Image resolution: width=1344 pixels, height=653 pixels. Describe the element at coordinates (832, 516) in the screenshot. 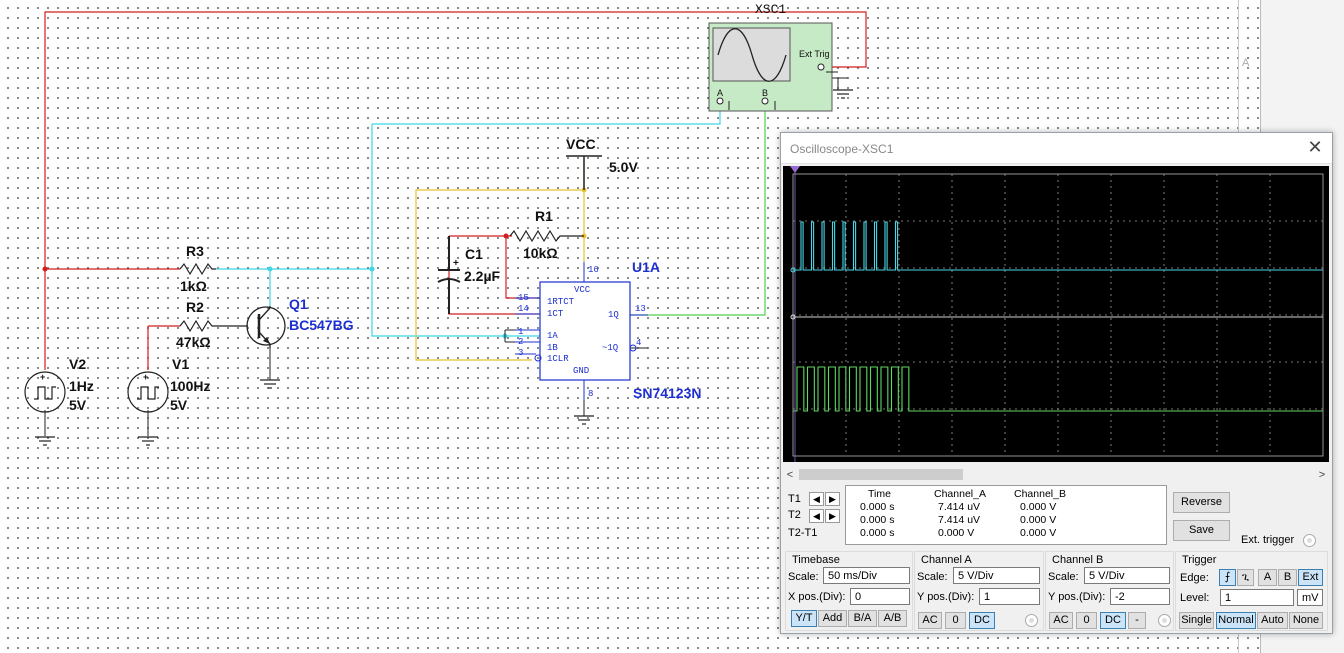

I see `t2-right-arrow-icon: ▶` at that location.